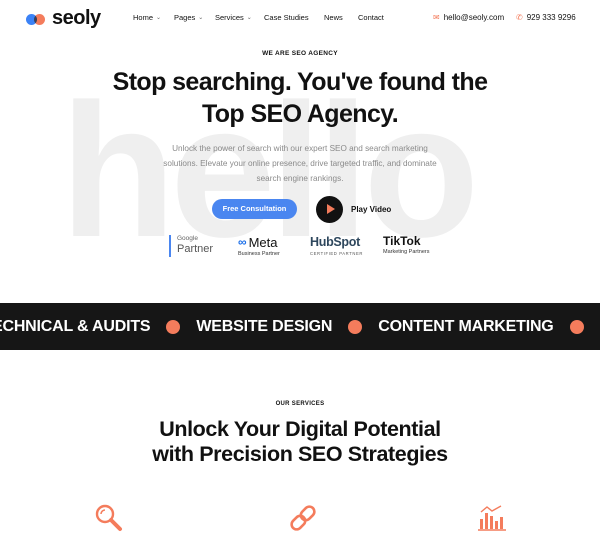 This screenshot has width=600, height=550. What do you see at coordinates (264, 326) in the screenshot?
I see `marquee-item: WEBSITE DESIGN` at bounding box center [264, 326].